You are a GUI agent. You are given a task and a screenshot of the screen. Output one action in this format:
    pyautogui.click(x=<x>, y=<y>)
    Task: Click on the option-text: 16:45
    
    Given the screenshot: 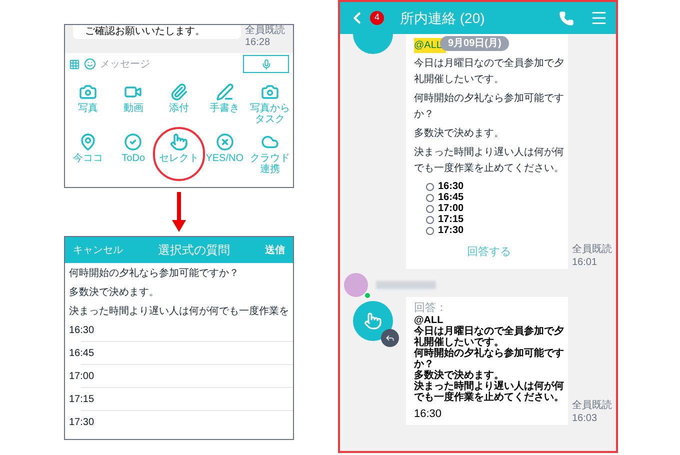 What is the action you would take?
    pyautogui.click(x=81, y=353)
    